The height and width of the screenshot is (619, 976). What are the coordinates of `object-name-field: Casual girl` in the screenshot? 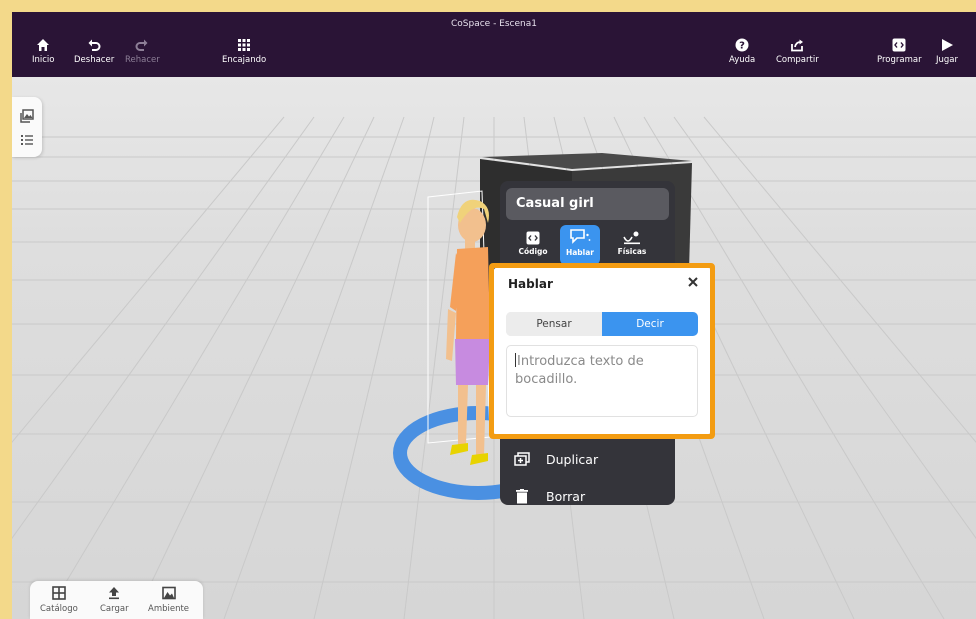 It's located at (587, 204).